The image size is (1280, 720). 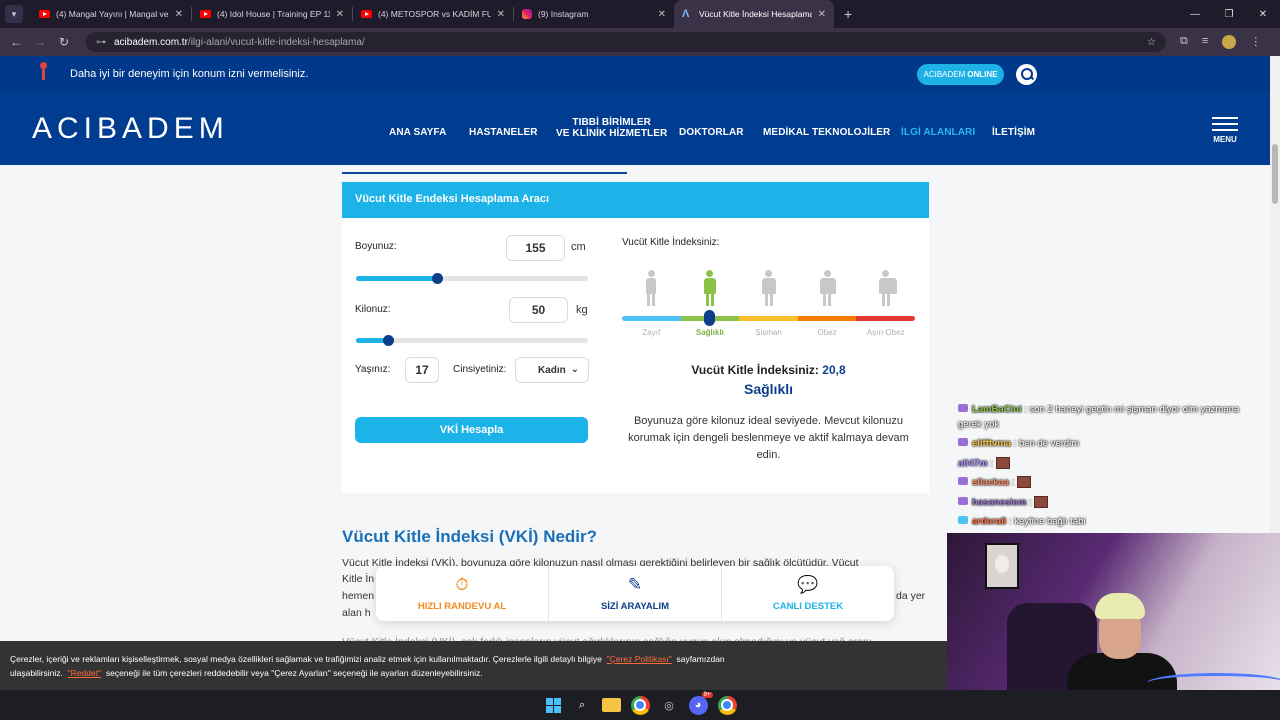 I want to click on chat-message: elifftvma : ben de verdim, so click(x=1018, y=443).